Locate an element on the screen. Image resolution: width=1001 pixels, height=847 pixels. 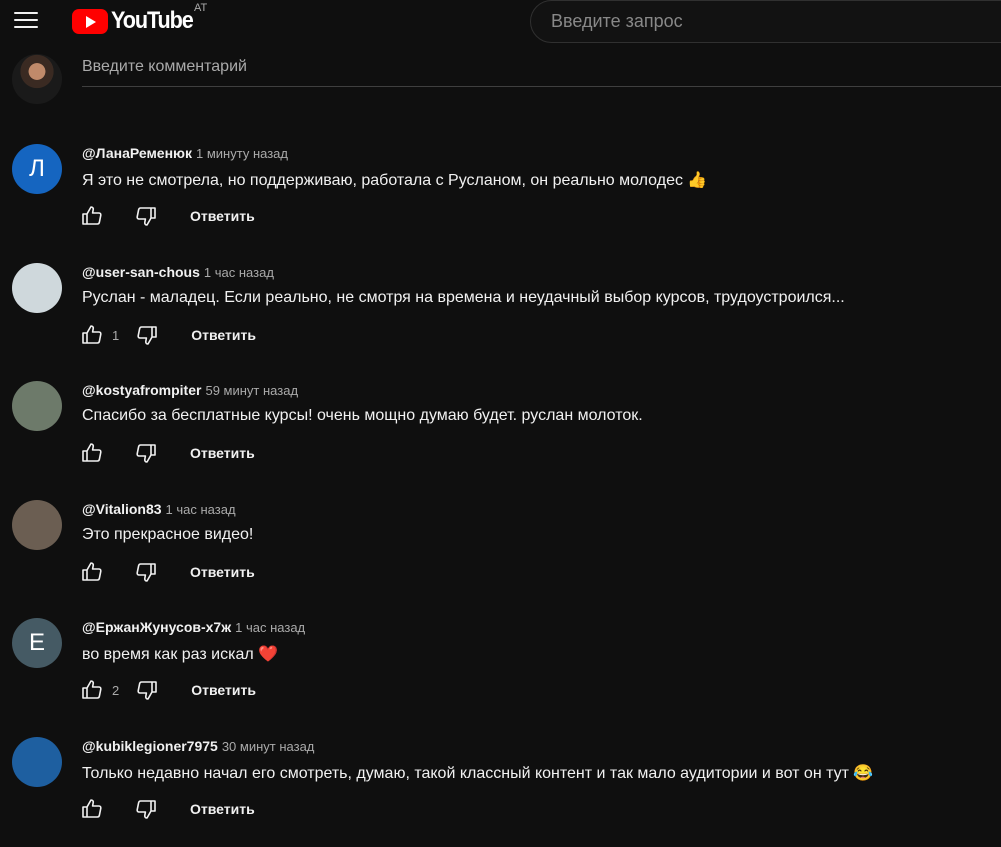
comment-avatar: E is located at coordinates (37, 643).